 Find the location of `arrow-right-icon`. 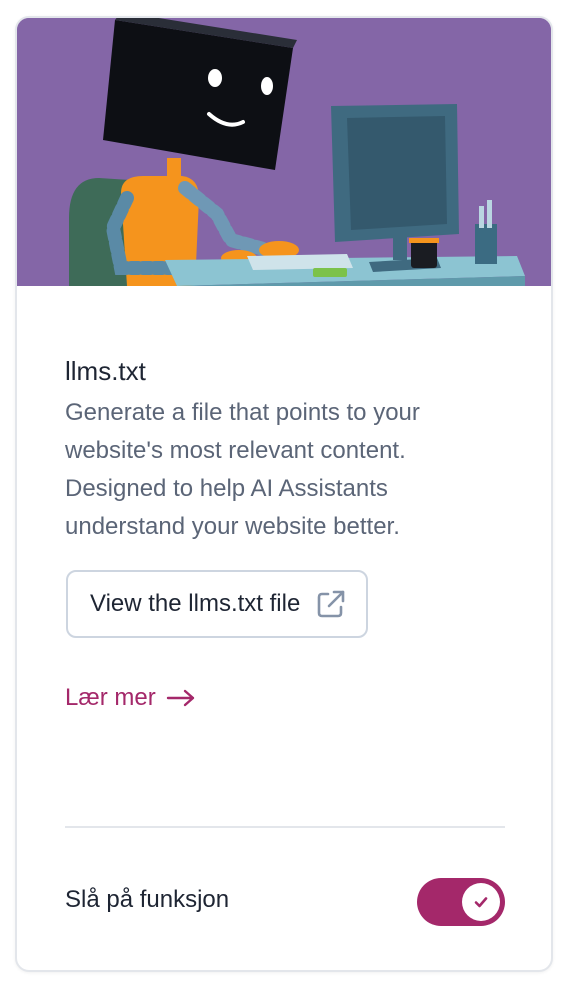

arrow-right-icon is located at coordinates (180, 698).